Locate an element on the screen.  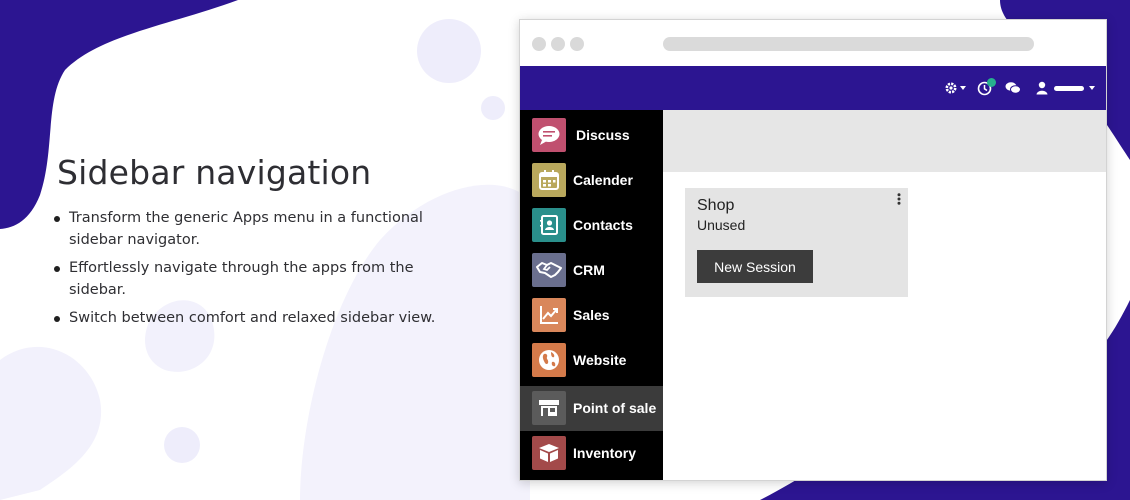
sidebar-item-contacts: Contacts is located at coordinates (591, 225).